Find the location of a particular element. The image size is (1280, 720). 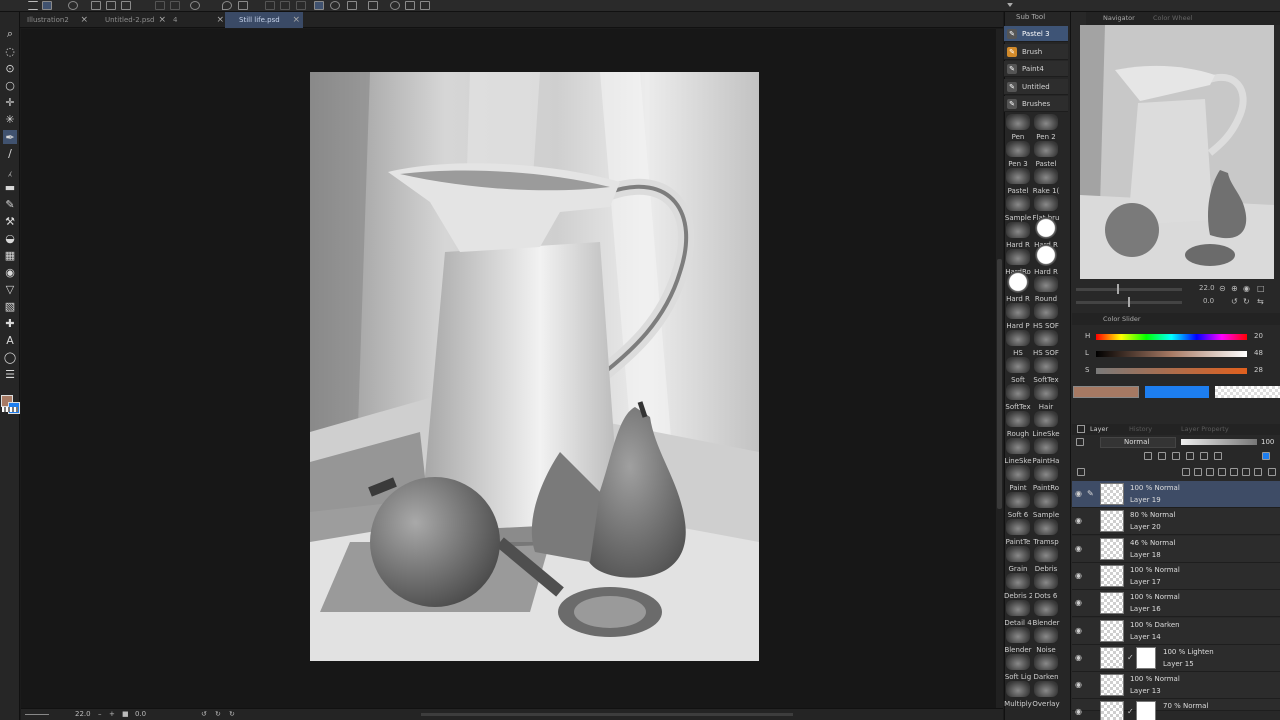

transfer-down-icon is located at coordinates (1222, 472).